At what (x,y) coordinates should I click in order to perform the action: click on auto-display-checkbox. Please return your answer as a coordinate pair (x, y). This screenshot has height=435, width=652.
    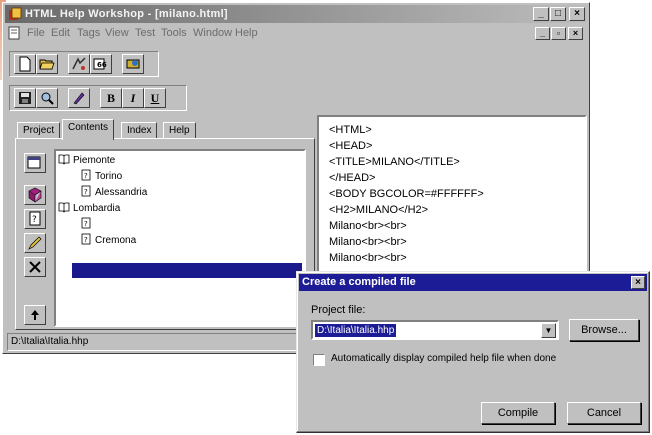
    Looking at the image, I should click on (319, 360).